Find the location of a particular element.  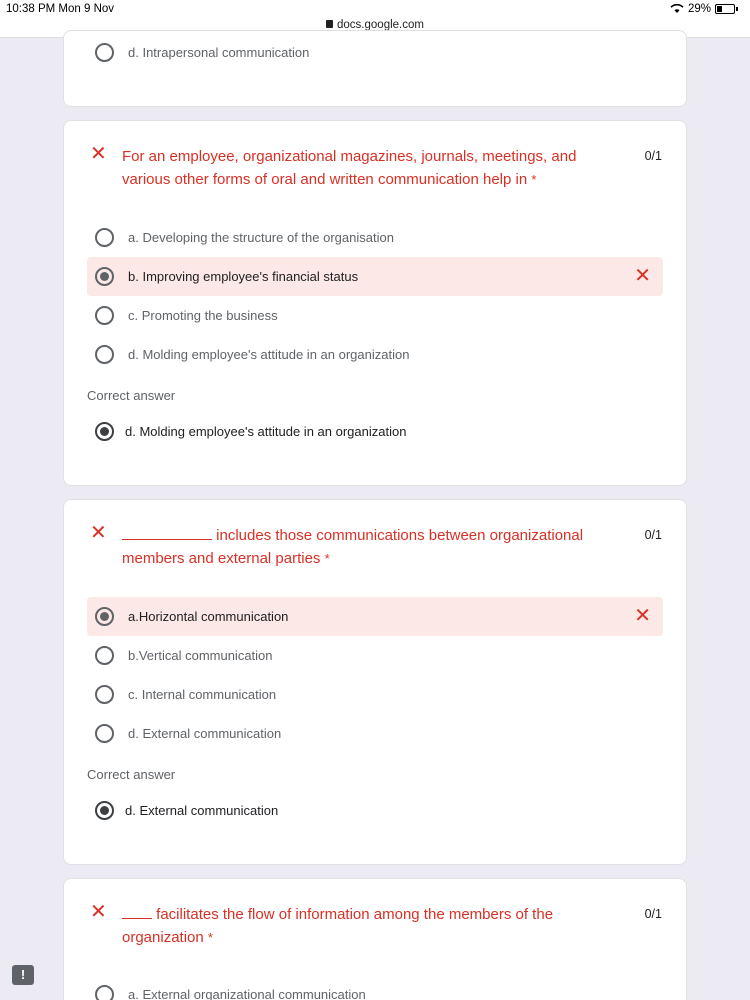

status-right: 29% is located at coordinates (704, 9).